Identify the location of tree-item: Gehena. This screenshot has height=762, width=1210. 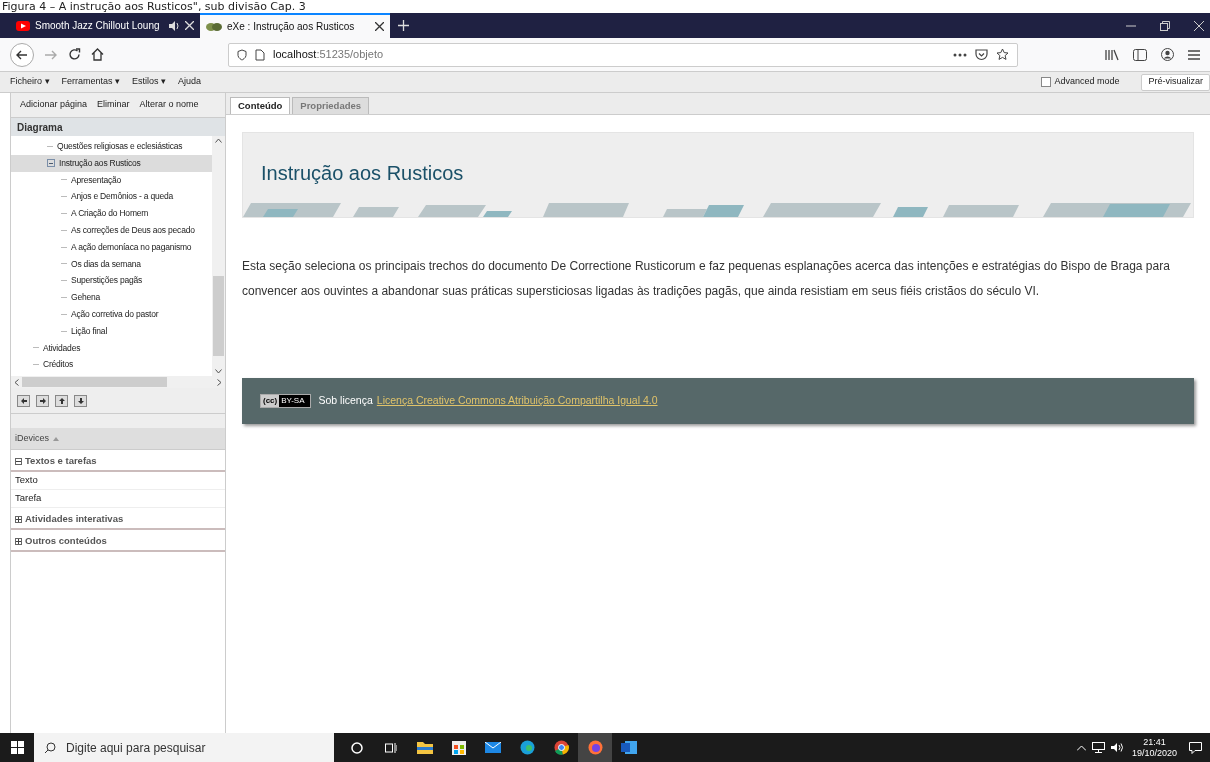
(111, 297).